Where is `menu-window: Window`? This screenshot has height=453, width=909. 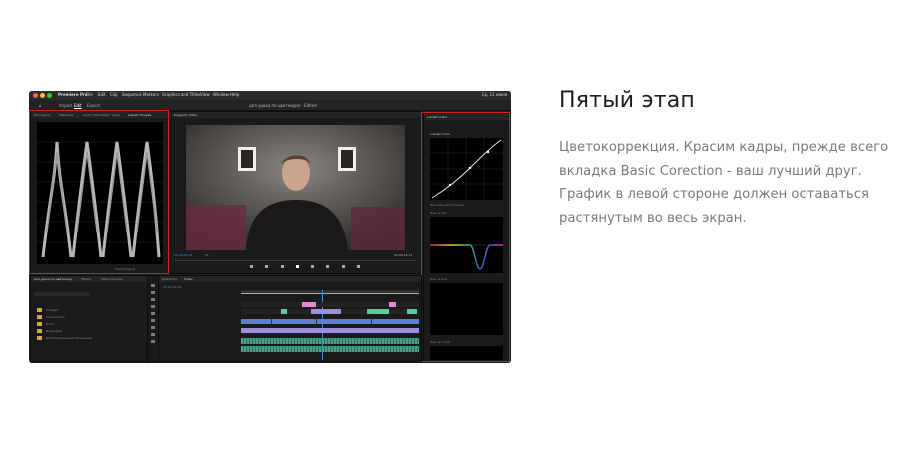 menu-window: Window is located at coordinates (221, 94).